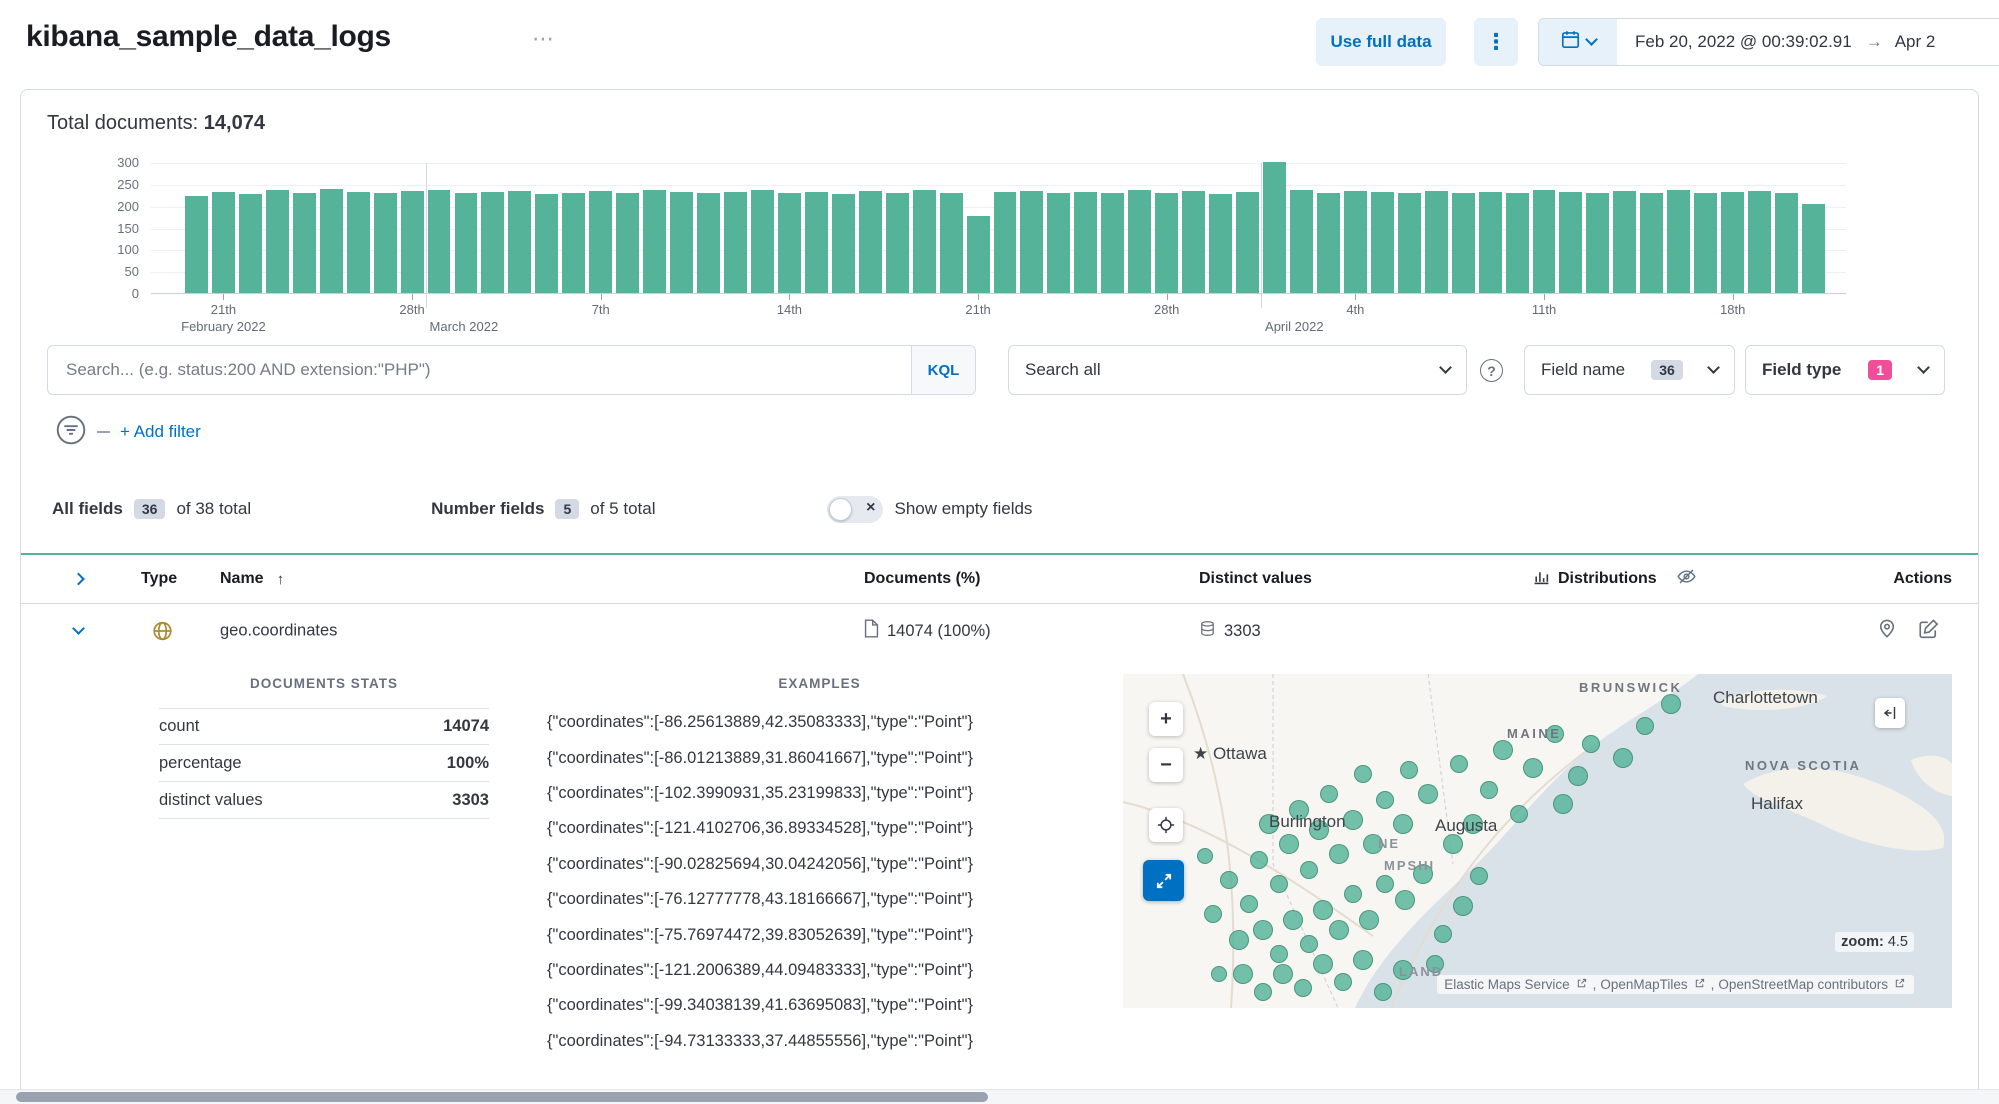  What do you see at coordinates (1166, 825) in the screenshot?
I see `fit-to-data-button` at bounding box center [1166, 825].